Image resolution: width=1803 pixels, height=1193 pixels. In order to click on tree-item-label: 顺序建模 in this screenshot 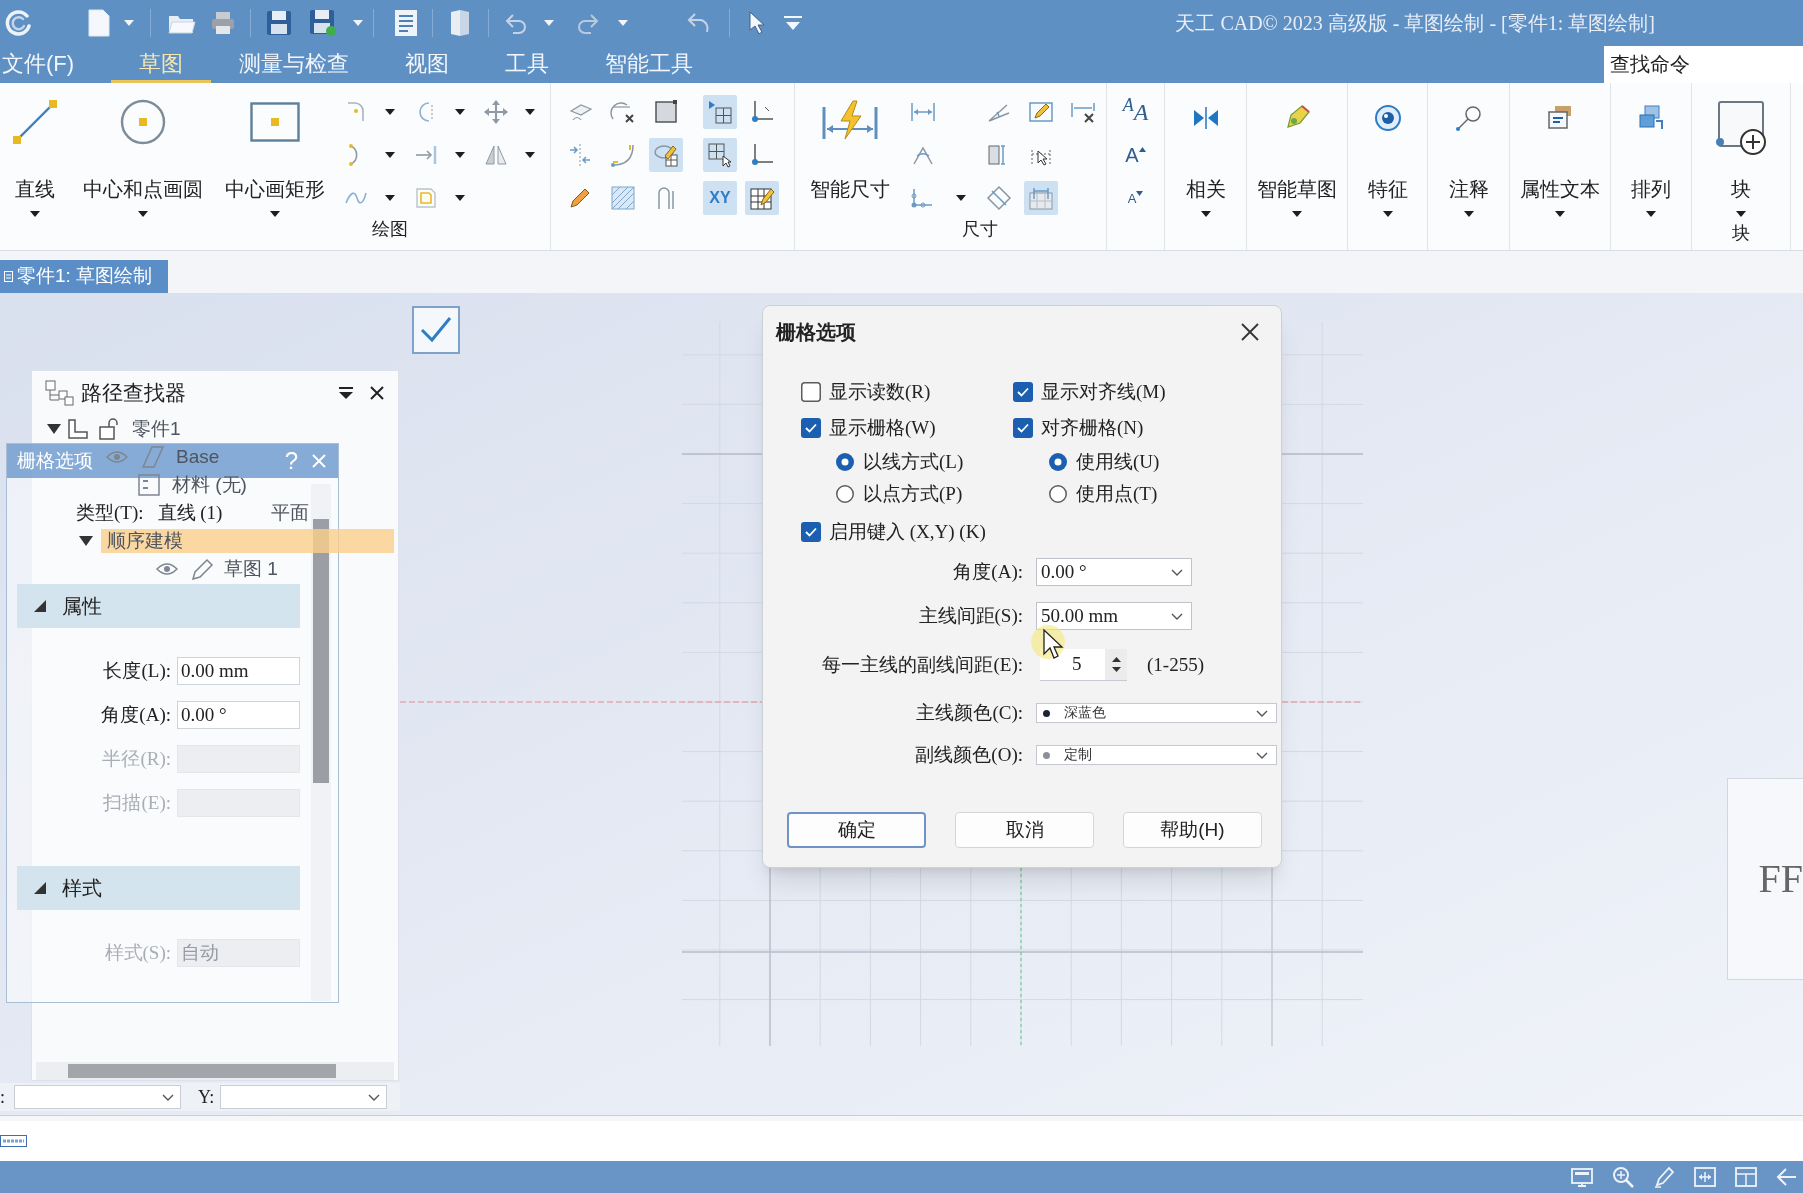, I will do `click(247, 541)`.